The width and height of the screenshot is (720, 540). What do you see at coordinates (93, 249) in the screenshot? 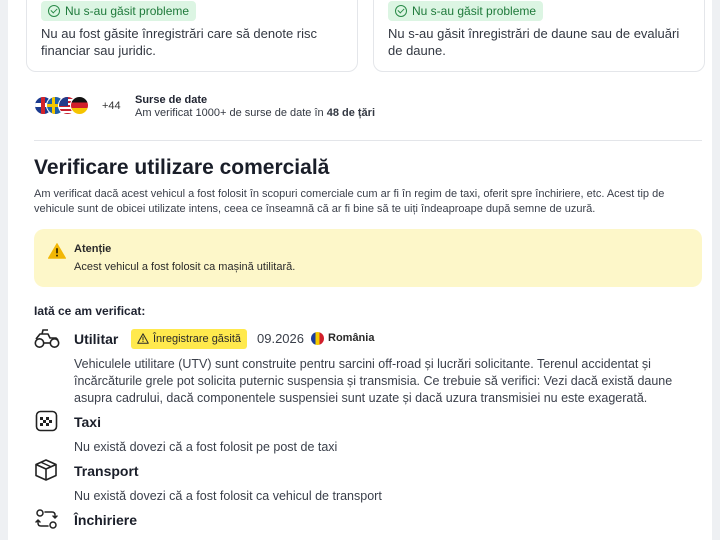
I see `alert-title: Atenție` at bounding box center [93, 249].